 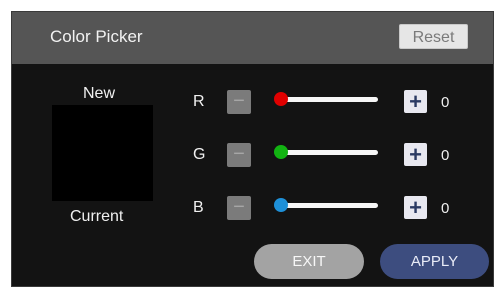 What do you see at coordinates (328, 152) in the screenshot?
I see `green-slider-track` at bounding box center [328, 152].